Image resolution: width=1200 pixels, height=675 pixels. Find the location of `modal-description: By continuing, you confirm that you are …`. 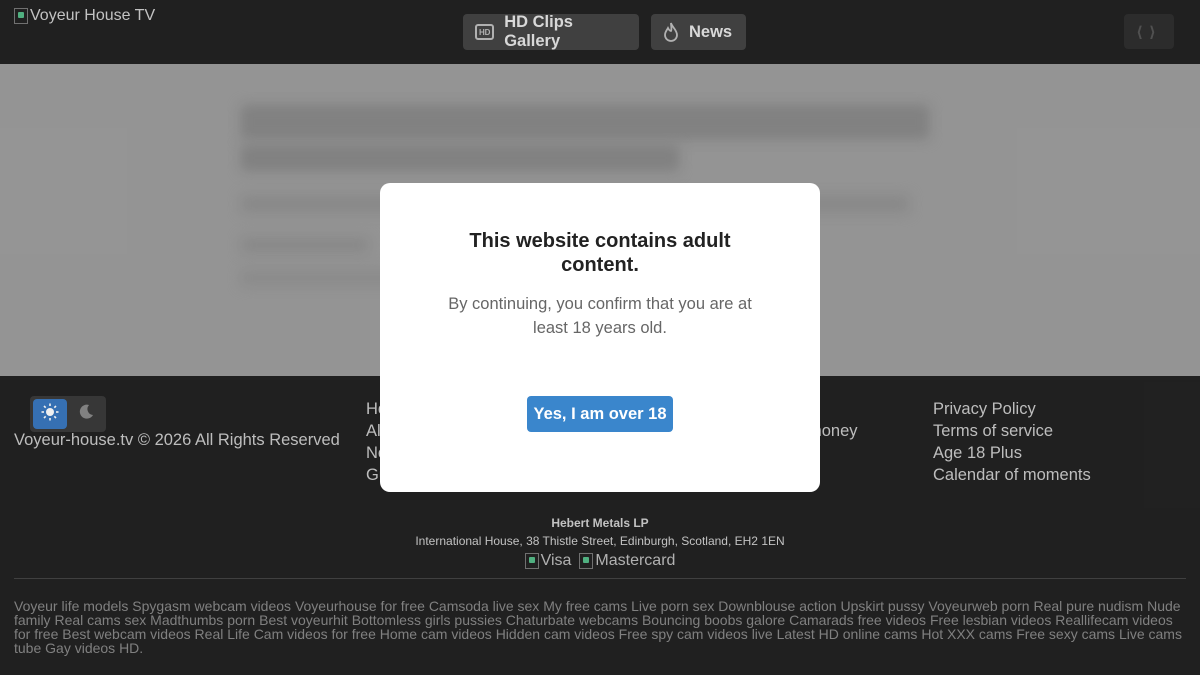

modal-description: By continuing, you confirm that you are … is located at coordinates (600, 316).